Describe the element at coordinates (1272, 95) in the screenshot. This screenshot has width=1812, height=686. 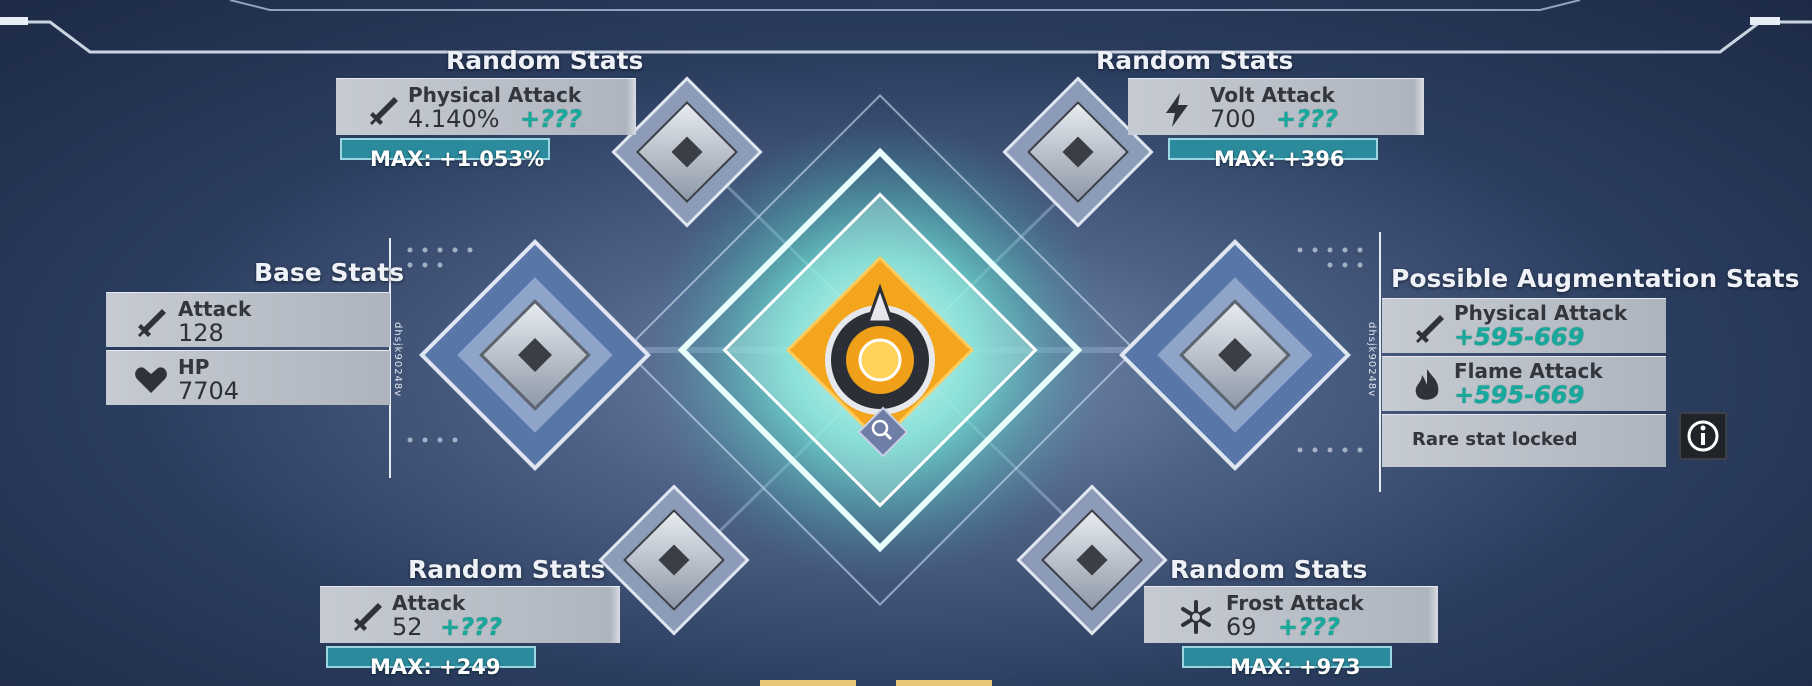
I see `top-right-stat-name: Volt Attack` at that location.